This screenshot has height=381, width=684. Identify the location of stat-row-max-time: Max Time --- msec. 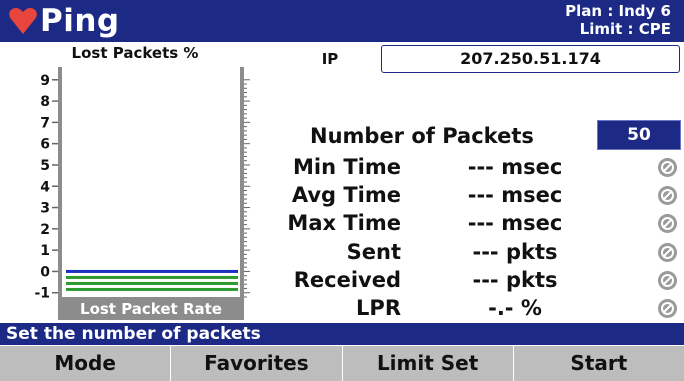
(342, 223).